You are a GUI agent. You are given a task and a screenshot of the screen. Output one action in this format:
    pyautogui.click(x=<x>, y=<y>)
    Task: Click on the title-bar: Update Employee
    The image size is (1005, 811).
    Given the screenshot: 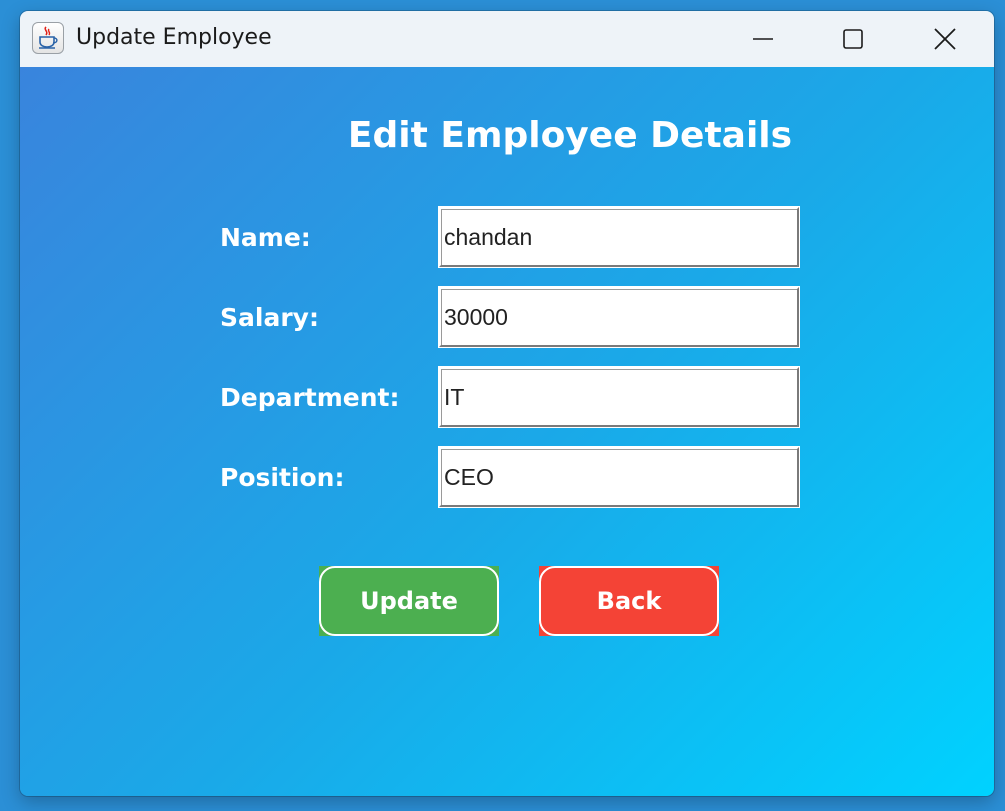 What is the action you would take?
    pyautogui.click(x=507, y=39)
    